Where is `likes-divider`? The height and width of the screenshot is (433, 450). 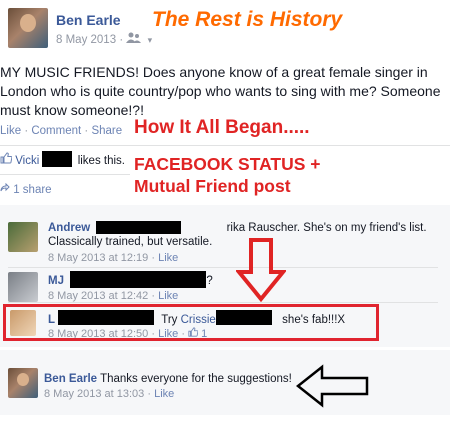 likes-divider is located at coordinates (225, 145).